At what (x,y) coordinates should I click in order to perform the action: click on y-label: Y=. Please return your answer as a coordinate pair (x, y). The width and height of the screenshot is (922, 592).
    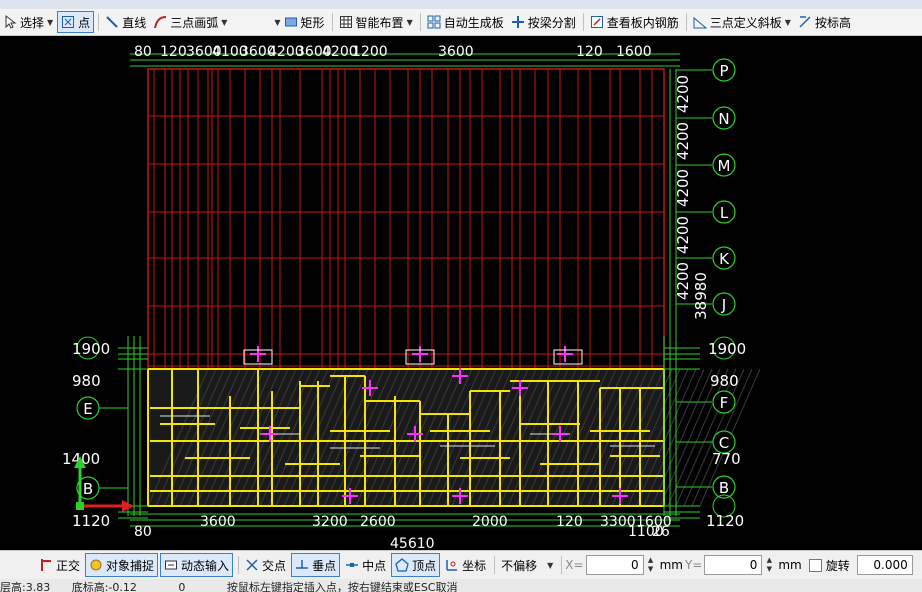
    Looking at the image, I should click on (693, 565).